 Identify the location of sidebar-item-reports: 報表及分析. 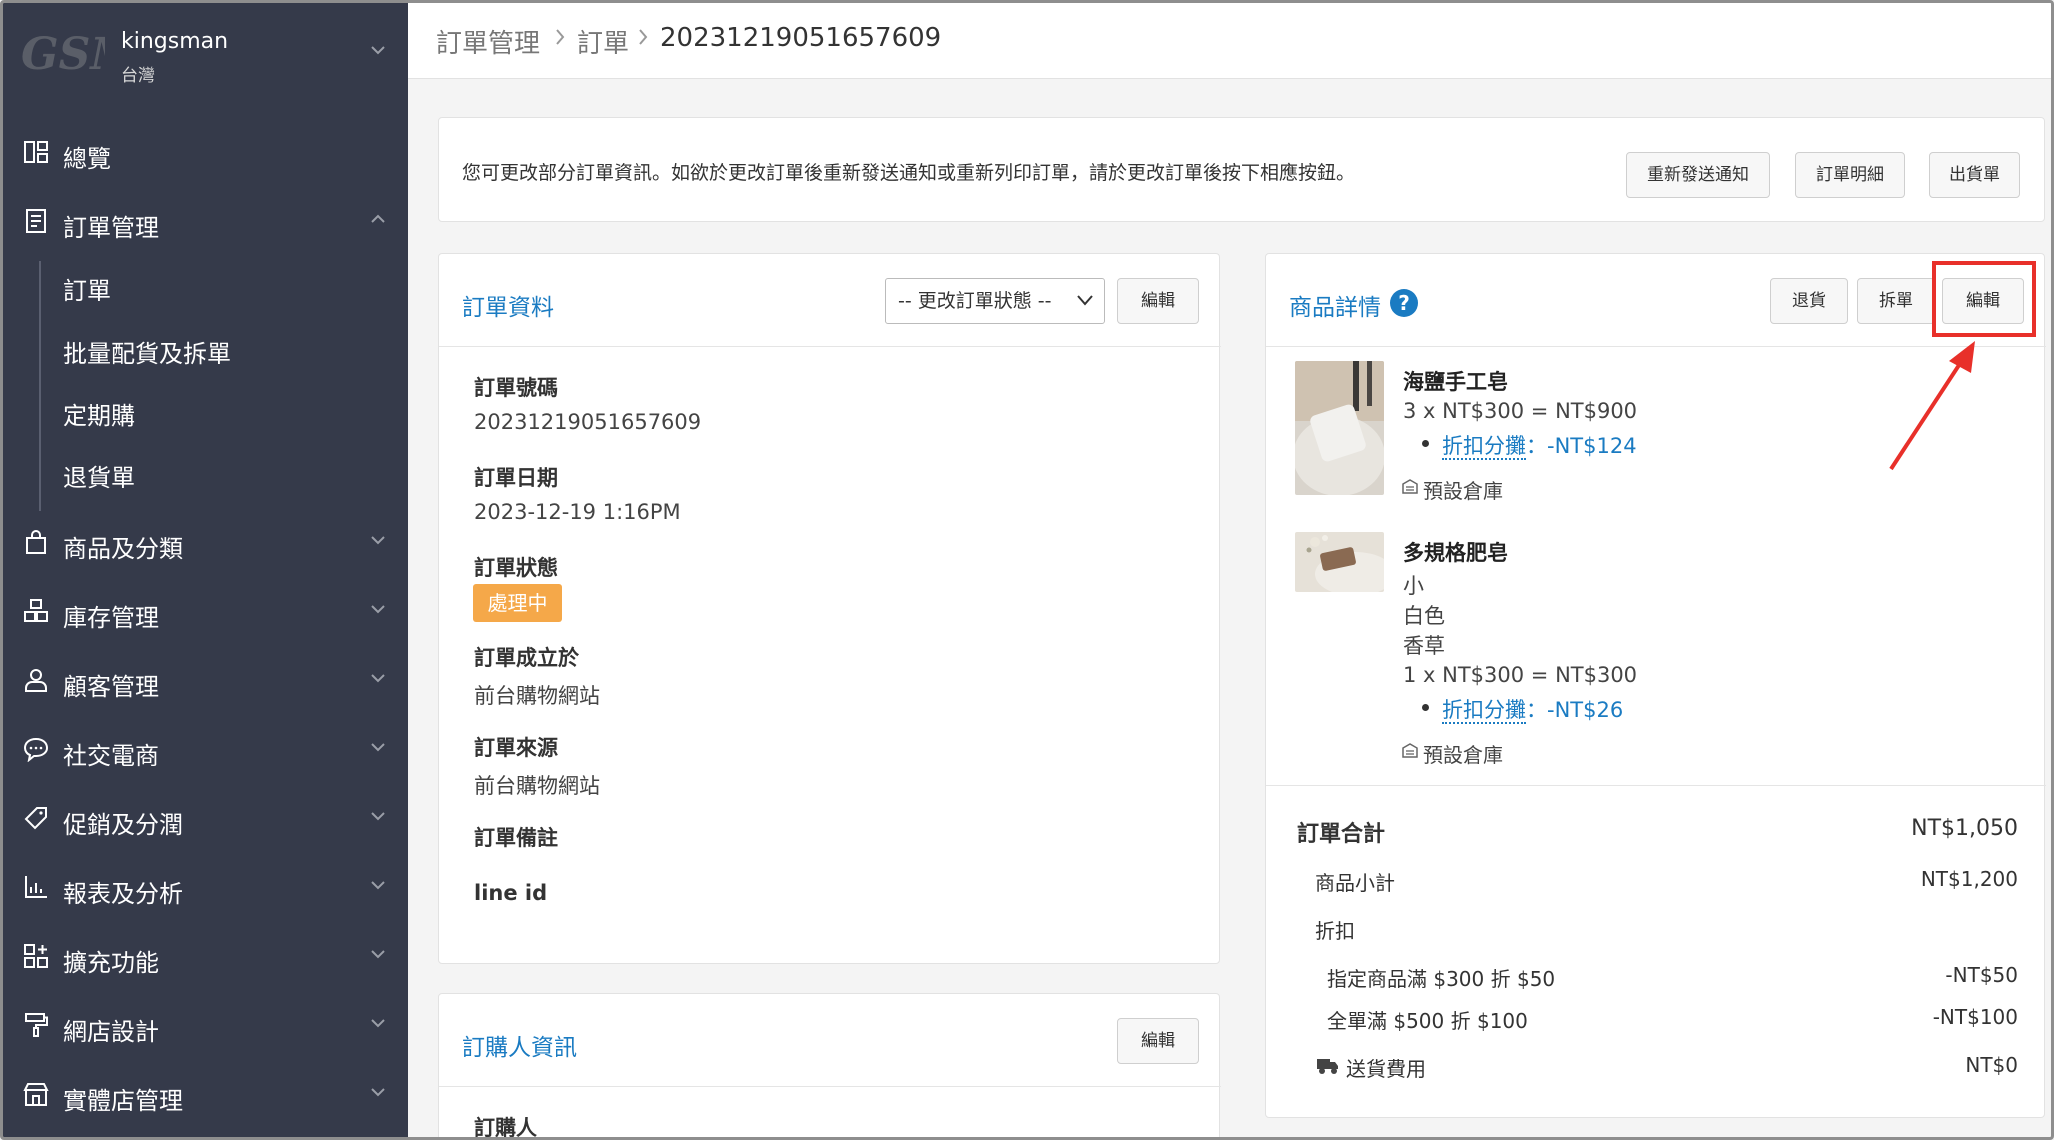
(205, 888).